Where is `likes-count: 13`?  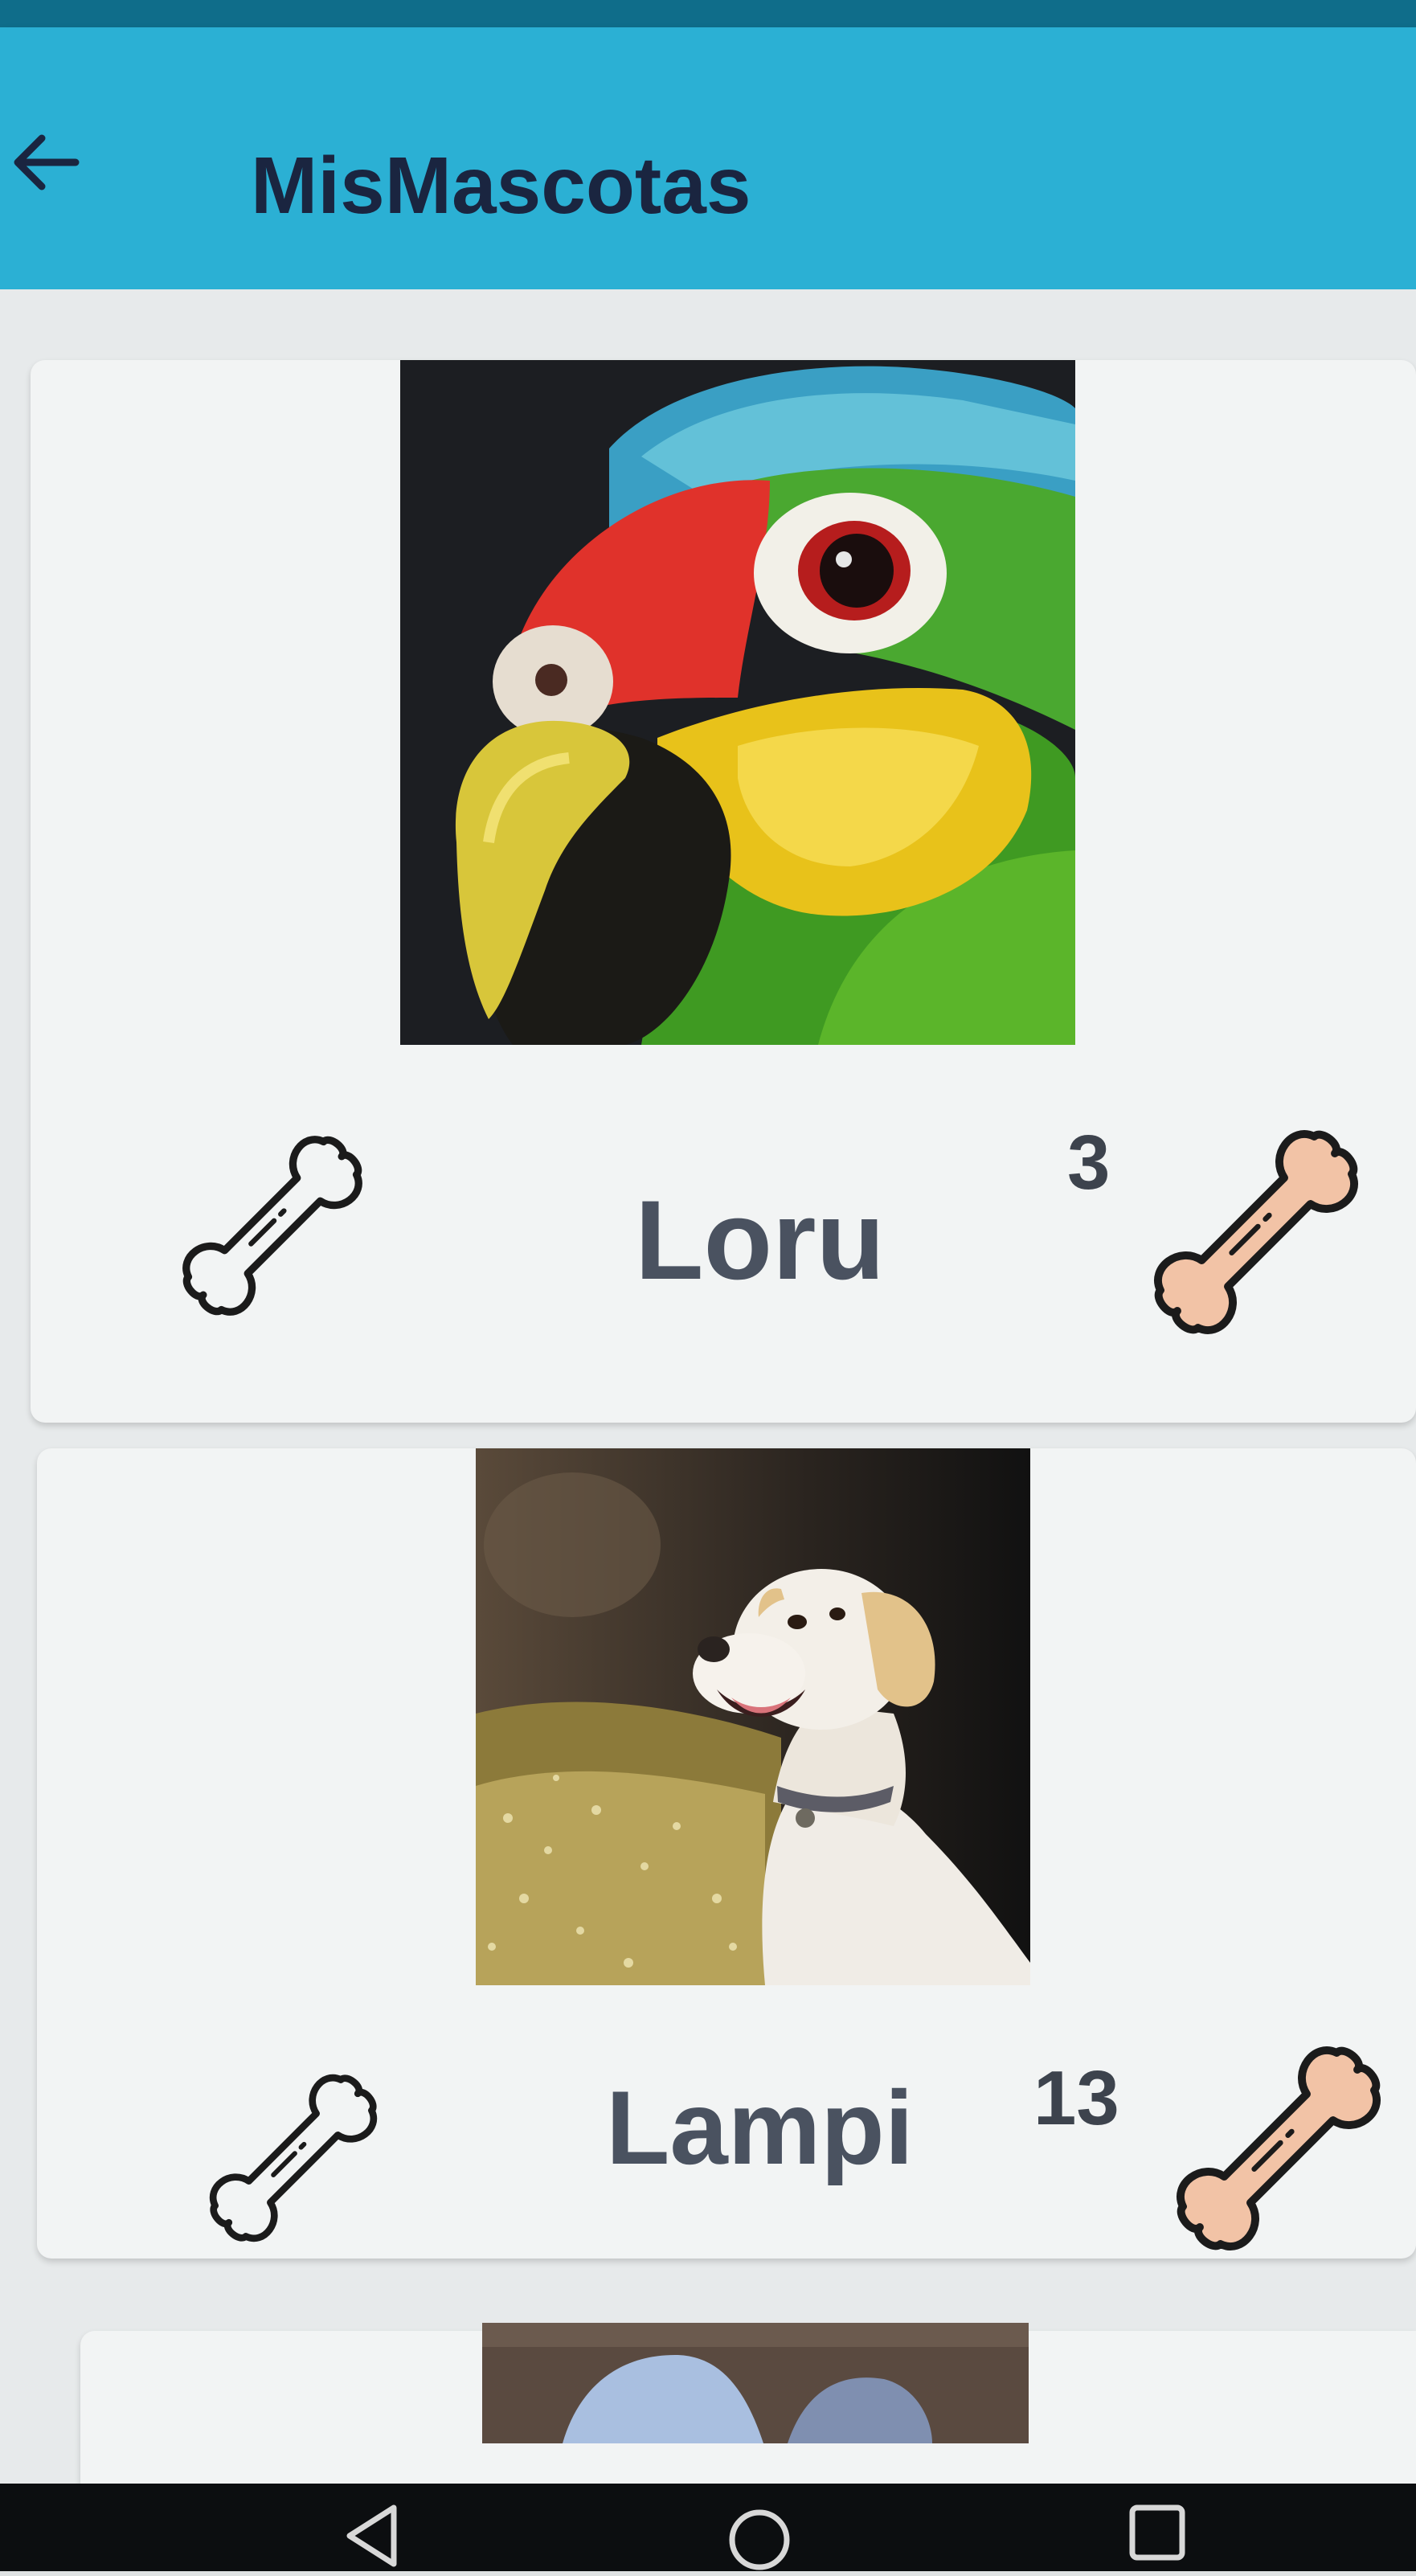
likes-count: 13 is located at coordinates (1076, 2098).